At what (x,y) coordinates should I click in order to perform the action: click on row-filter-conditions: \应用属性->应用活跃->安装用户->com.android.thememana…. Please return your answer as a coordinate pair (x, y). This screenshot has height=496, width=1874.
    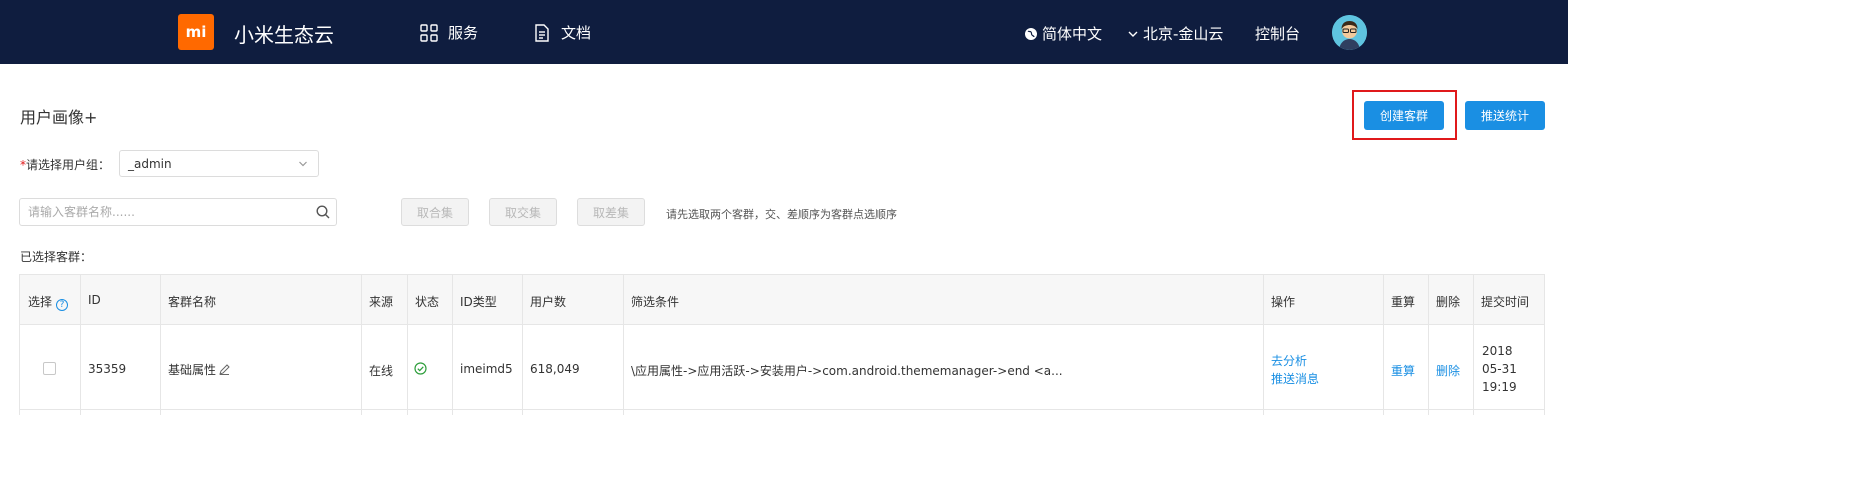
    Looking at the image, I should click on (847, 371).